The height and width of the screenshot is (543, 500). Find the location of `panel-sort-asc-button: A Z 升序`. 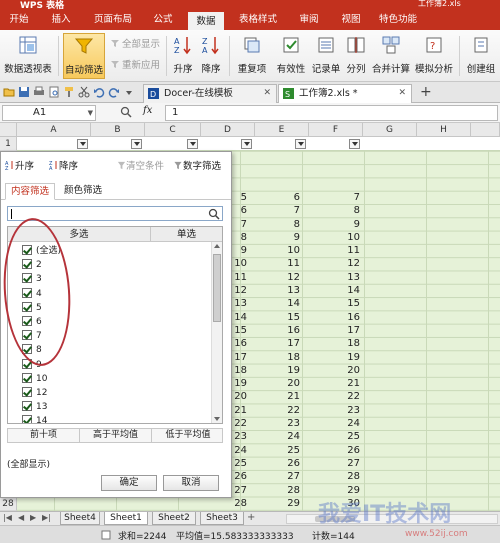

panel-sort-asc-button: A Z 升序 is located at coordinates (19, 165).